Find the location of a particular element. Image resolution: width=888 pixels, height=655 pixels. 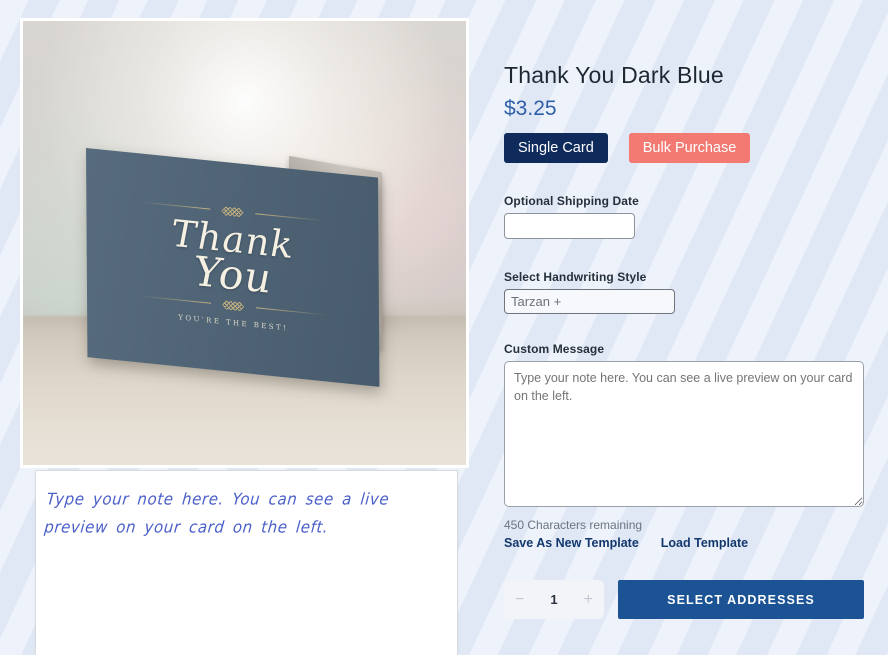

card-front-panel: Thank You YOU'RE THE BEST! is located at coordinates (232, 267).